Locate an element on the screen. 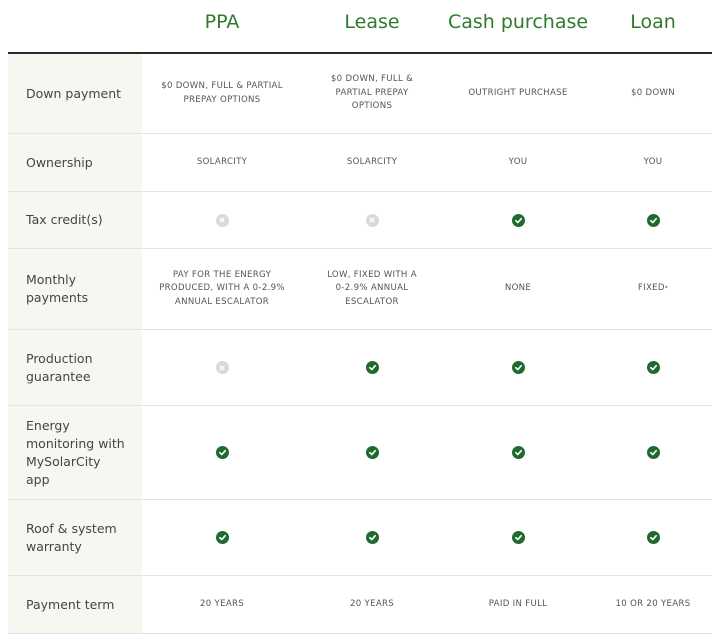 The image size is (720, 638). cell-loan: $0 DOWN is located at coordinates (653, 93).